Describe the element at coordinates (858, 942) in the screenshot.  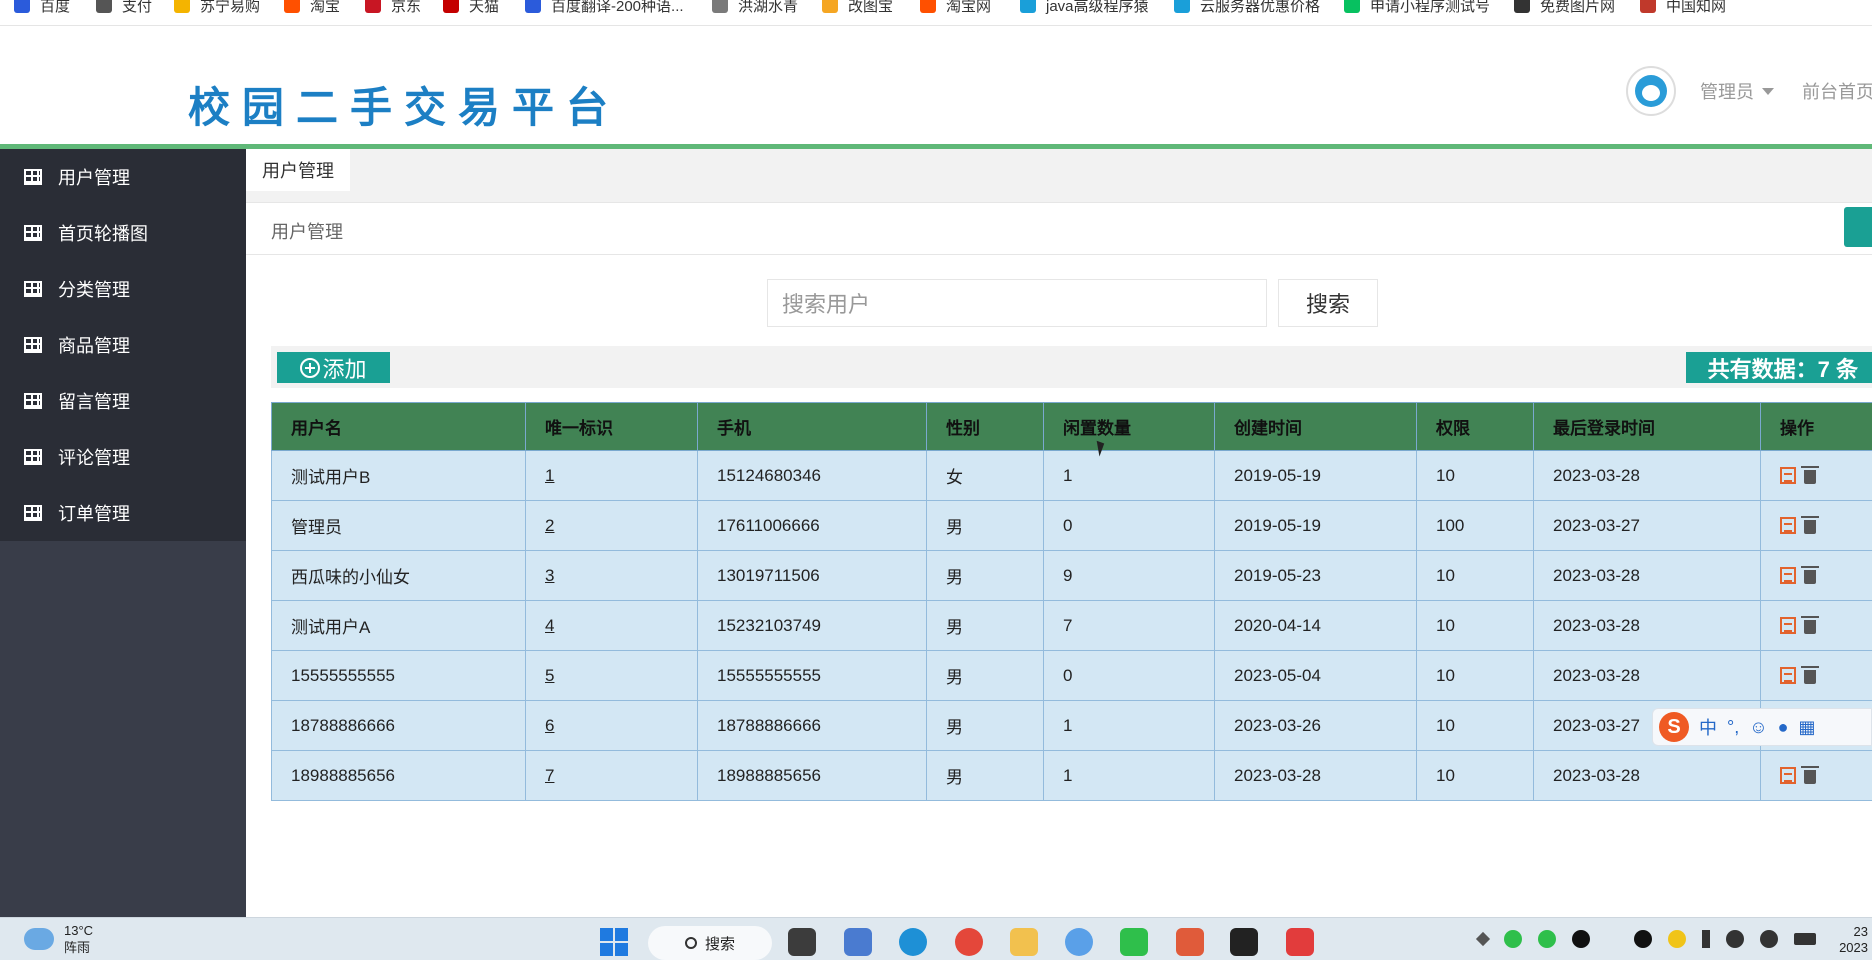
I see `computer-icon` at that location.